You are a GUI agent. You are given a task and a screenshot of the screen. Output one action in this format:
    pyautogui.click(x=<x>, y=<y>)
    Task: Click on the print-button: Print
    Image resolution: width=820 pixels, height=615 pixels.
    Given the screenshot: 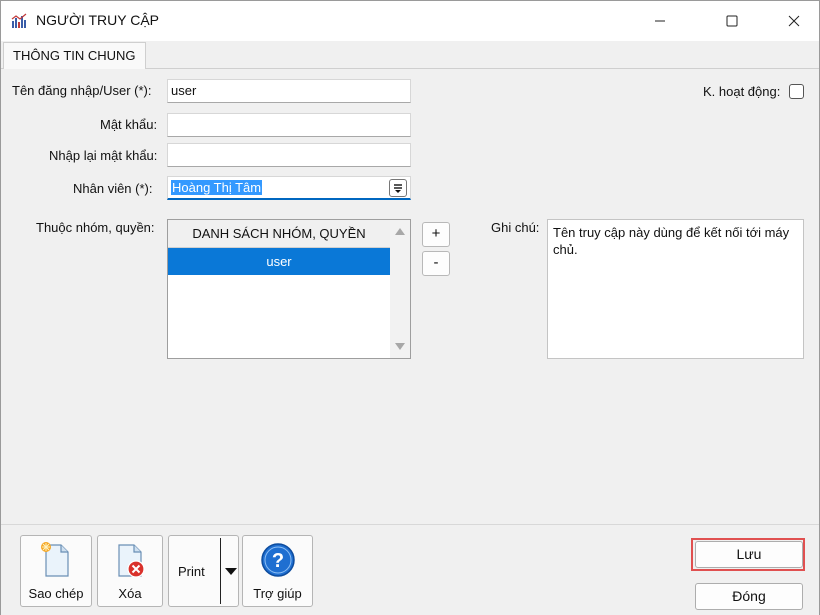 What is the action you would take?
    pyautogui.click(x=203, y=571)
    